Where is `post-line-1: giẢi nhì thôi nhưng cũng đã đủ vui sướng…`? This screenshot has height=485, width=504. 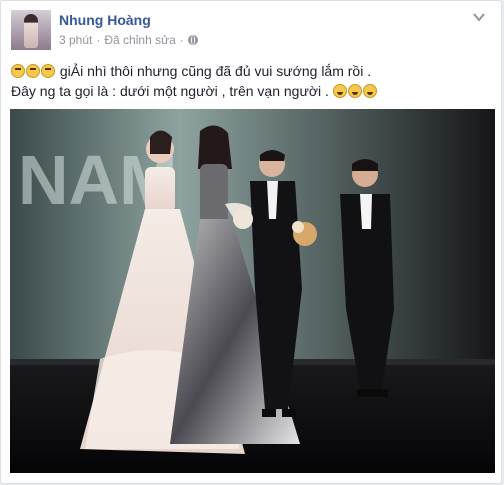
post-line-1: giẢi nhì thôi nhưng cũng đã đủ vui sướng… is located at coordinates (252, 71).